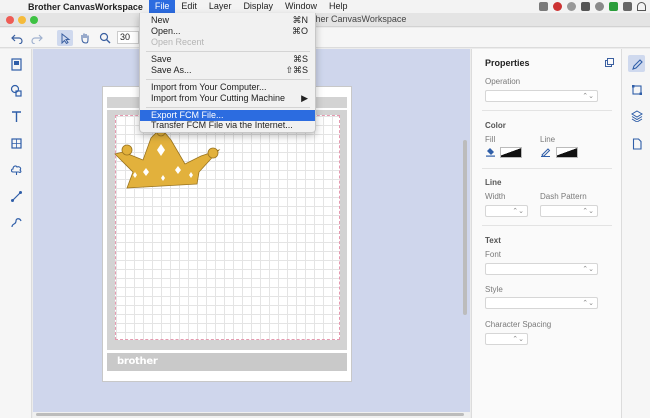  Describe the element at coordinates (325, 38) in the screenshot. I see `toolbar: 30` at that location.